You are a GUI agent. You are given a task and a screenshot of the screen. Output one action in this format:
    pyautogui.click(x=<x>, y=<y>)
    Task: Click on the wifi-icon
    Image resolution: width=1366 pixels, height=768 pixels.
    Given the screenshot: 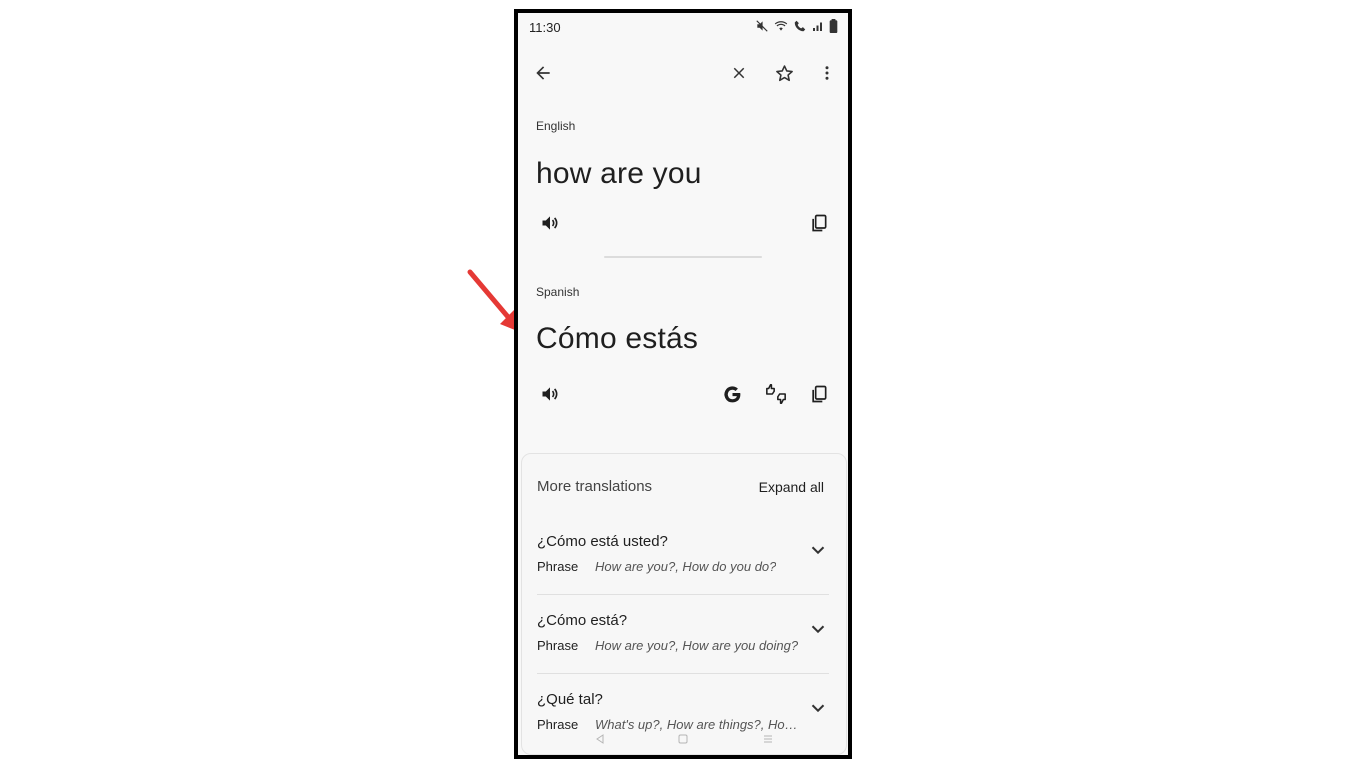 What is the action you would take?
    pyautogui.click(x=781, y=28)
    